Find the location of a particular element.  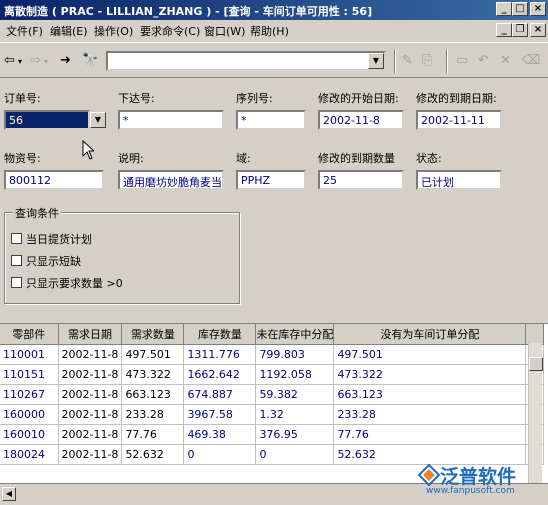

col-header-stock-qty: 库存数量 is located at coordinates (220, 334).